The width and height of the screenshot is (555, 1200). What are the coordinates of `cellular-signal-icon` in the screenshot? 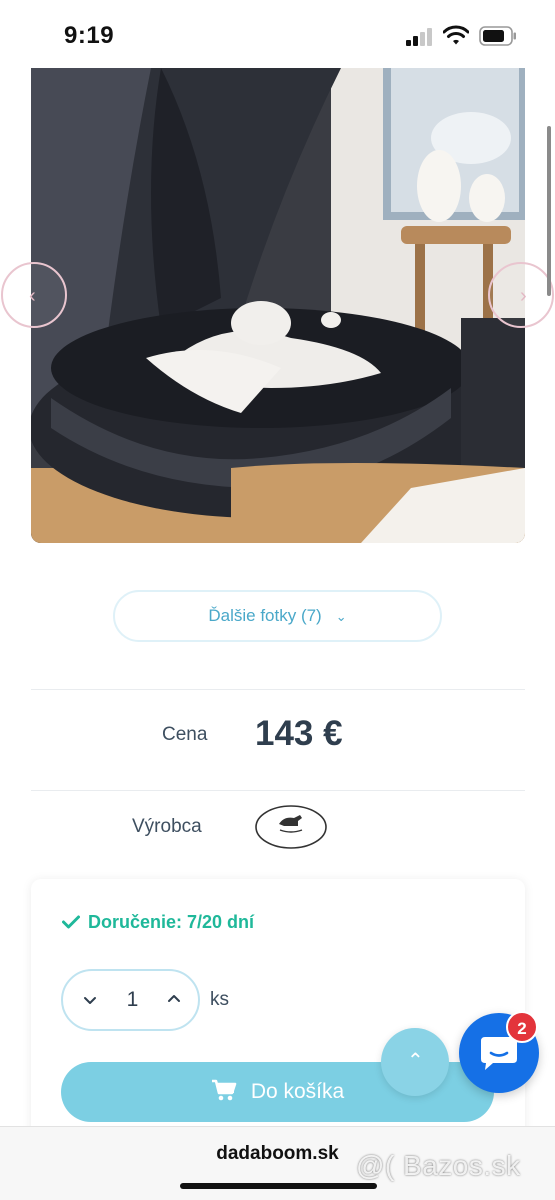 It's located at (419, 37).